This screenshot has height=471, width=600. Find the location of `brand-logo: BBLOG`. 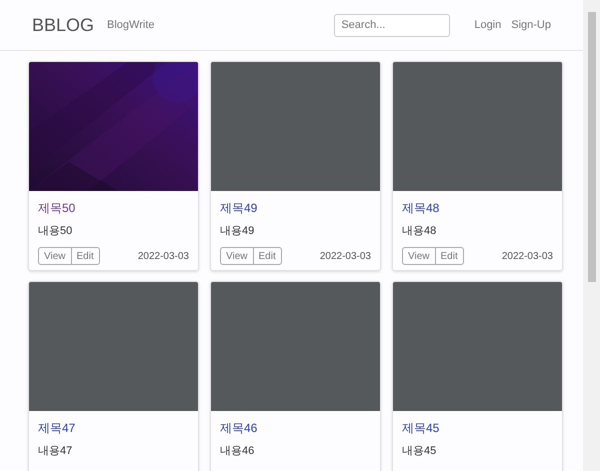

brand-logo: BBLOG is located at coordinates (63, 25).